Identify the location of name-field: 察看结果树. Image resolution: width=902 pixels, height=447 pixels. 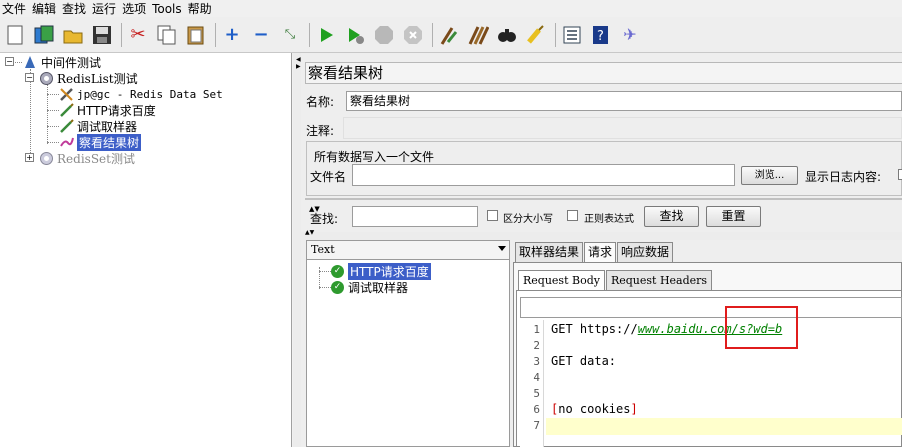
(624, 101).